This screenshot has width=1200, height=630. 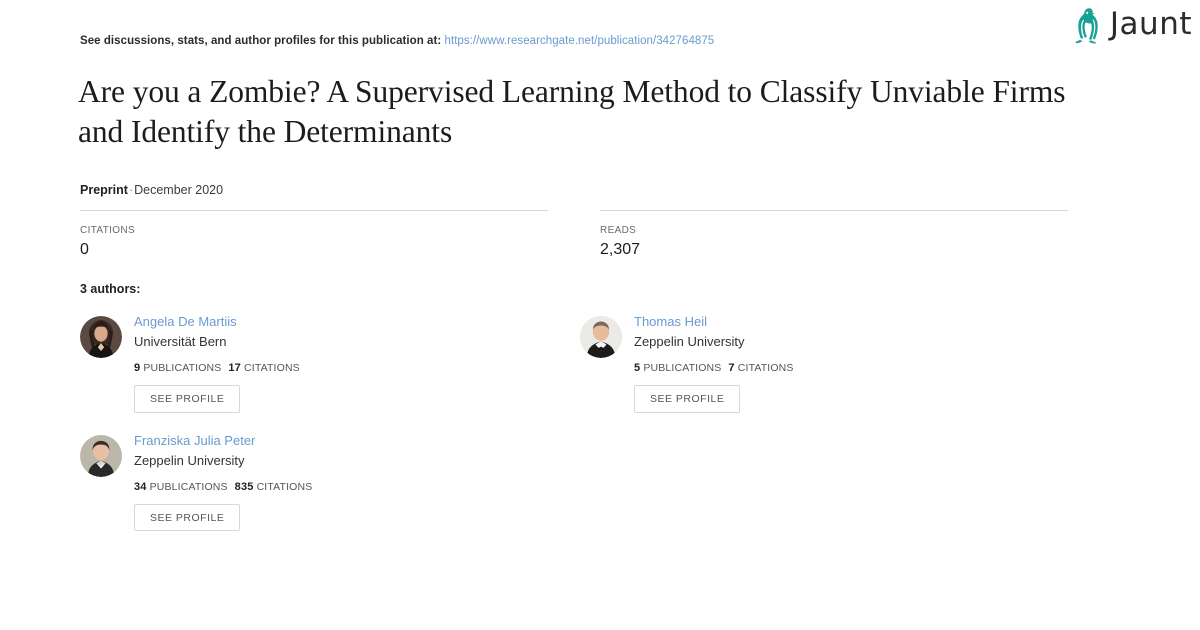 I want to click on metric-value: 2,307, so click(x=620, y=249).